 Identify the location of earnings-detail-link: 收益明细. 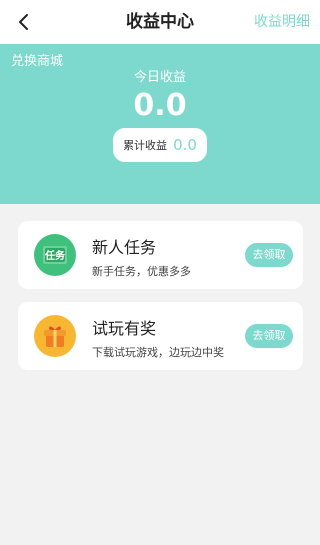
(282, 22).